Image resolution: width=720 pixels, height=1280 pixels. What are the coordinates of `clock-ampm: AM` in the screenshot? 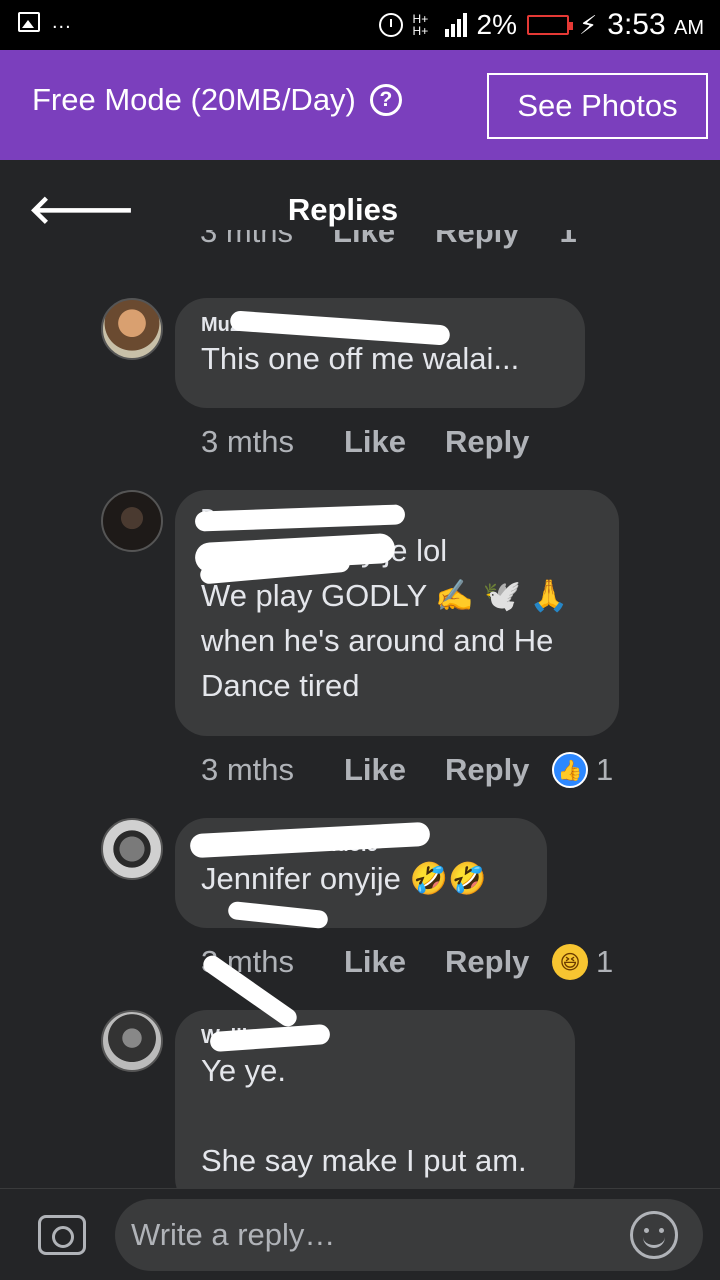 It's located at (689, 28).